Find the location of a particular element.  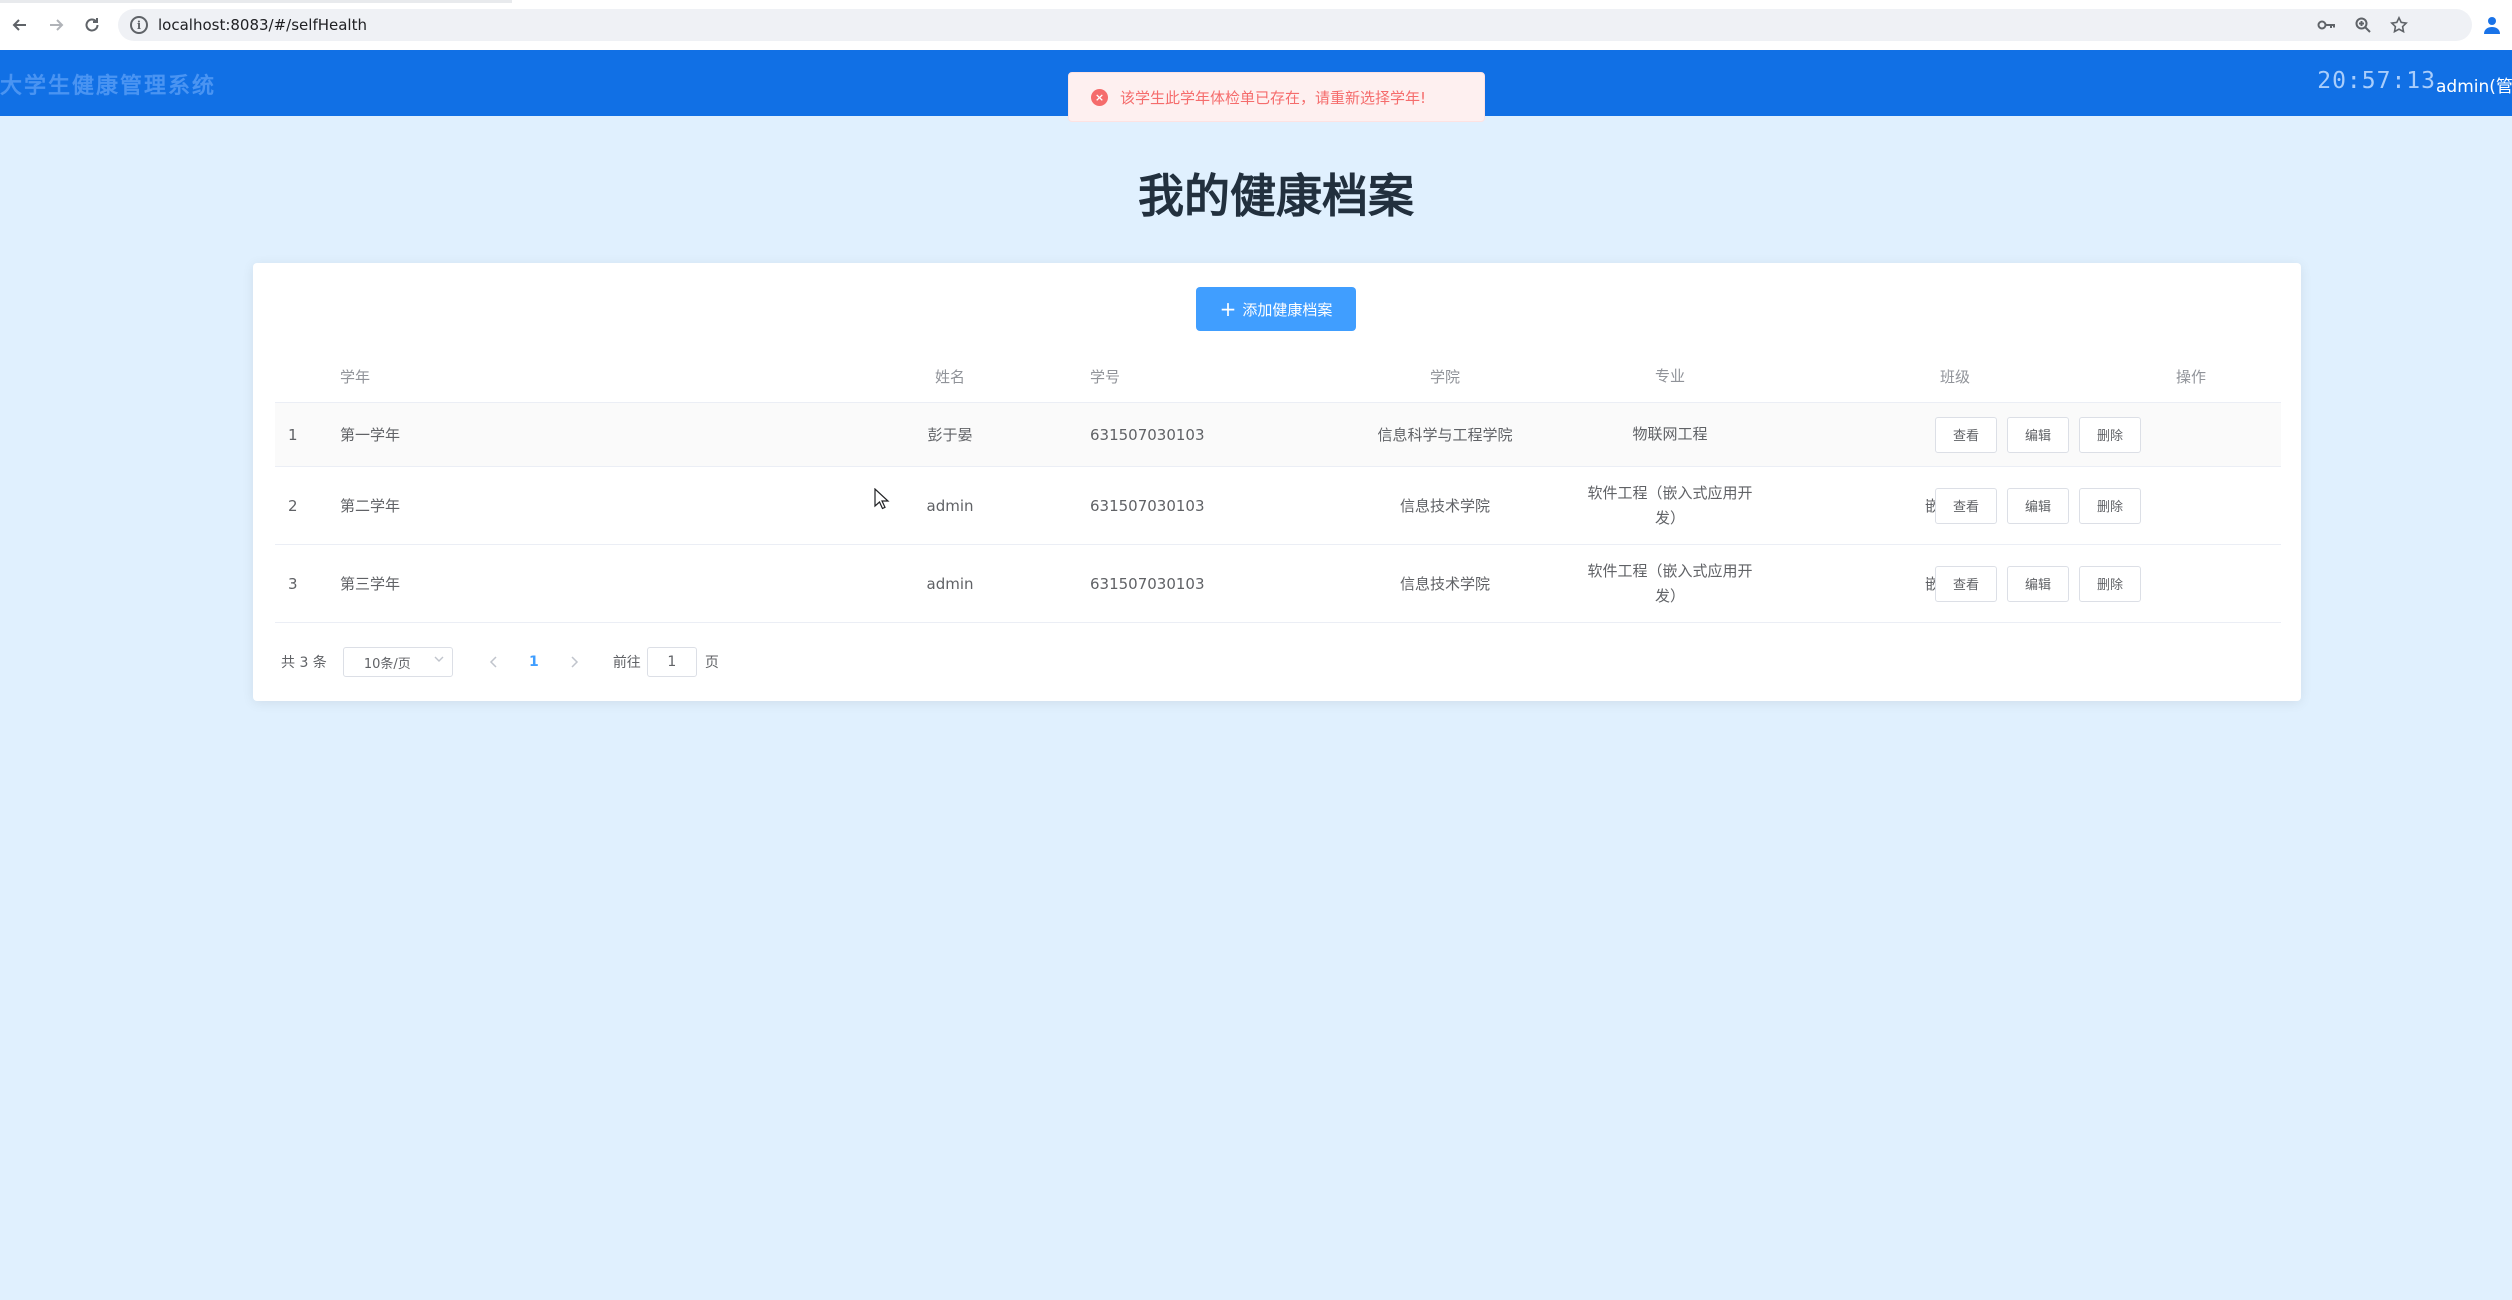

back-button is located at coordinates (20, 25).